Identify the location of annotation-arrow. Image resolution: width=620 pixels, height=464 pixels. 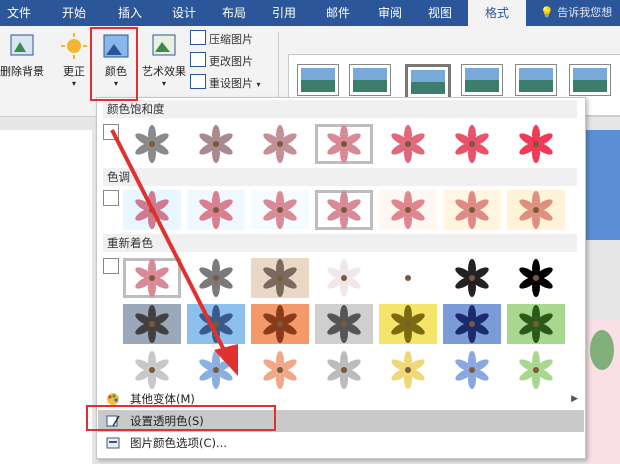
(174, 252).